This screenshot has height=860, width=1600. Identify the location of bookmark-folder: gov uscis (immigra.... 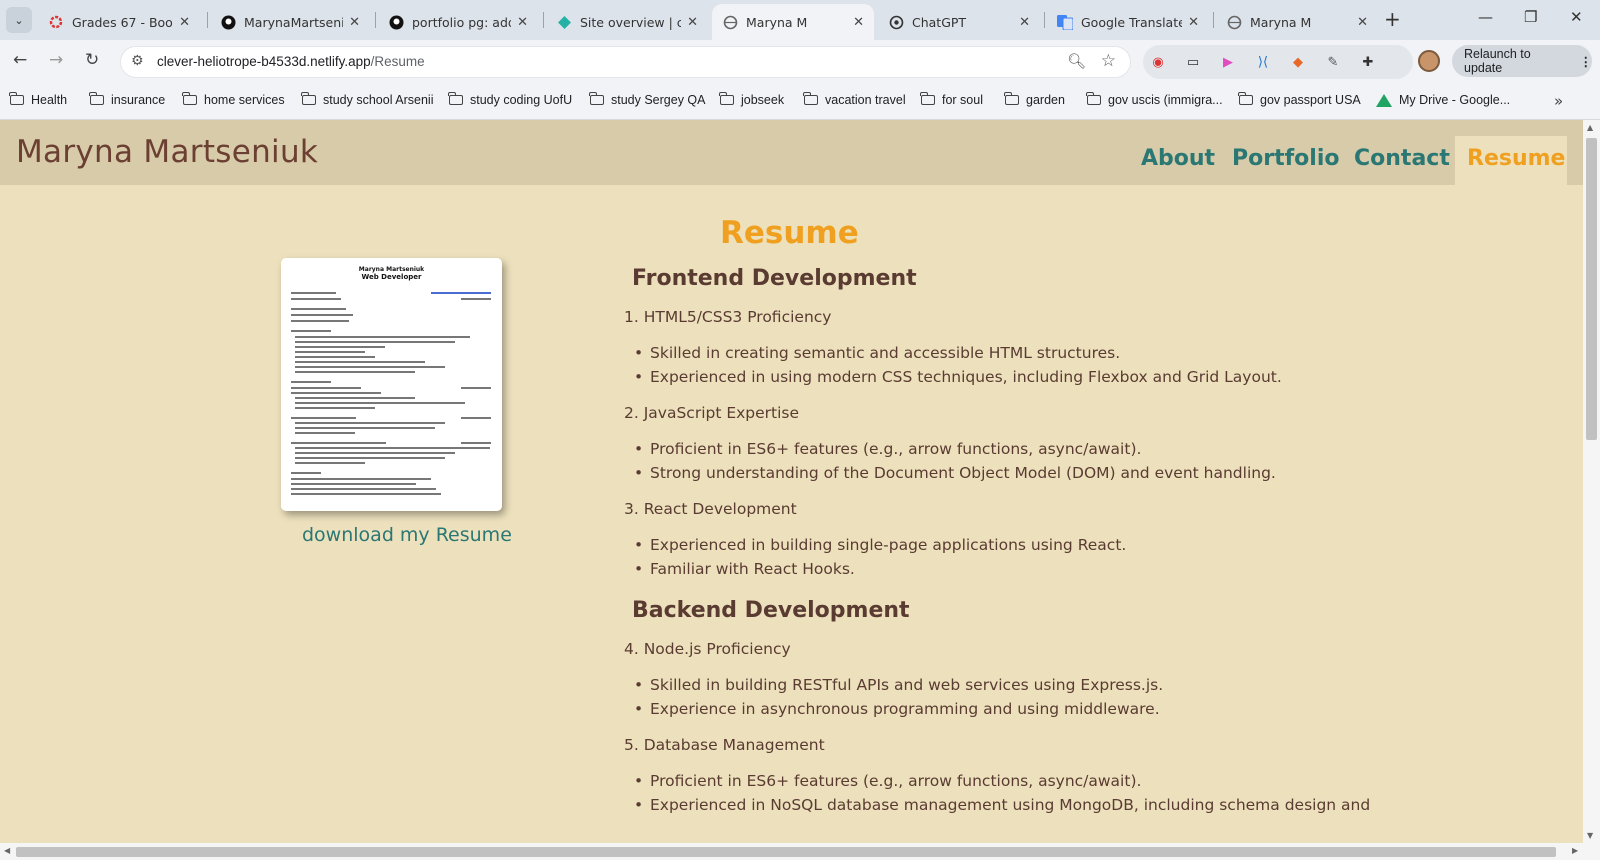
(1154, 99).